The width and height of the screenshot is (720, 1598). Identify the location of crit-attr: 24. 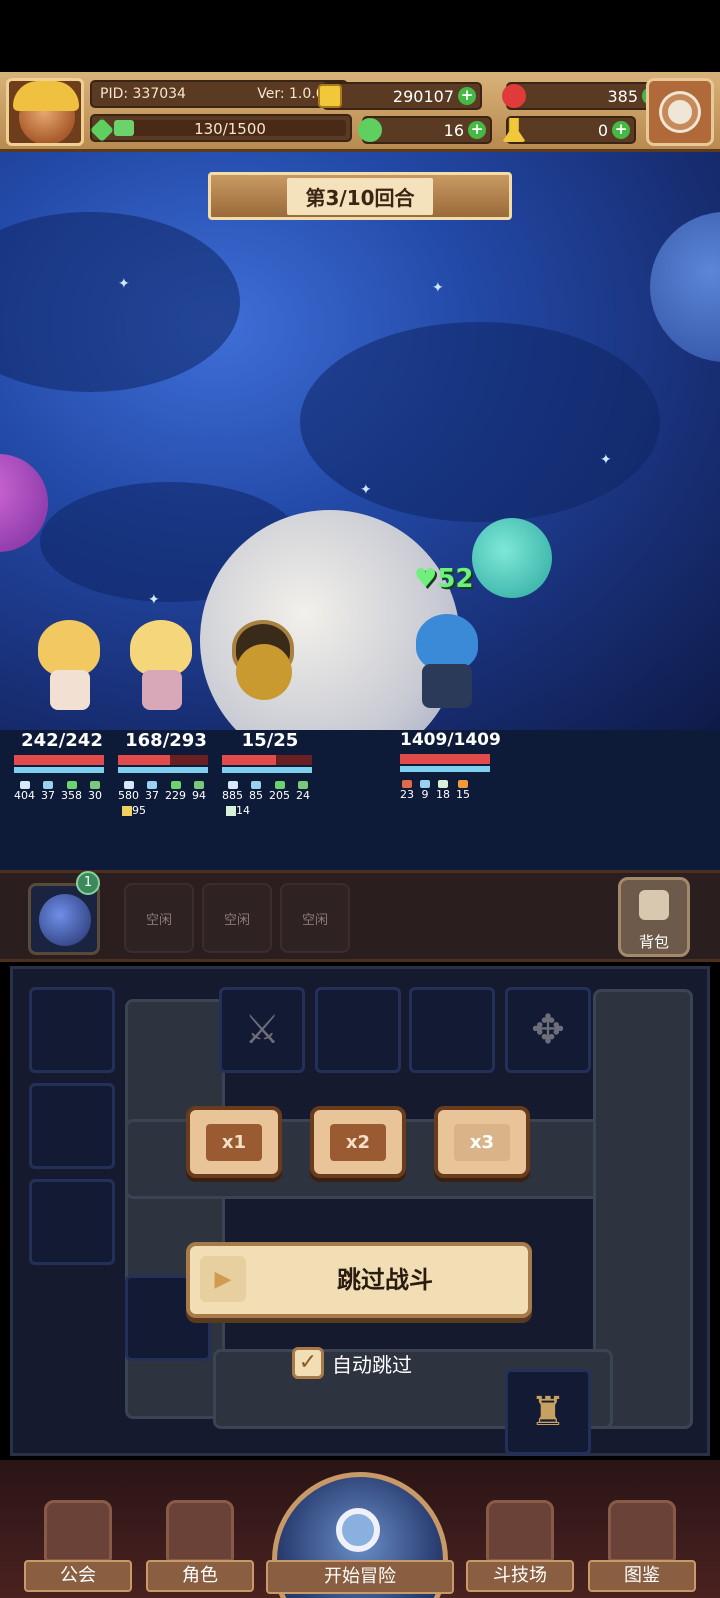
(303, 791).